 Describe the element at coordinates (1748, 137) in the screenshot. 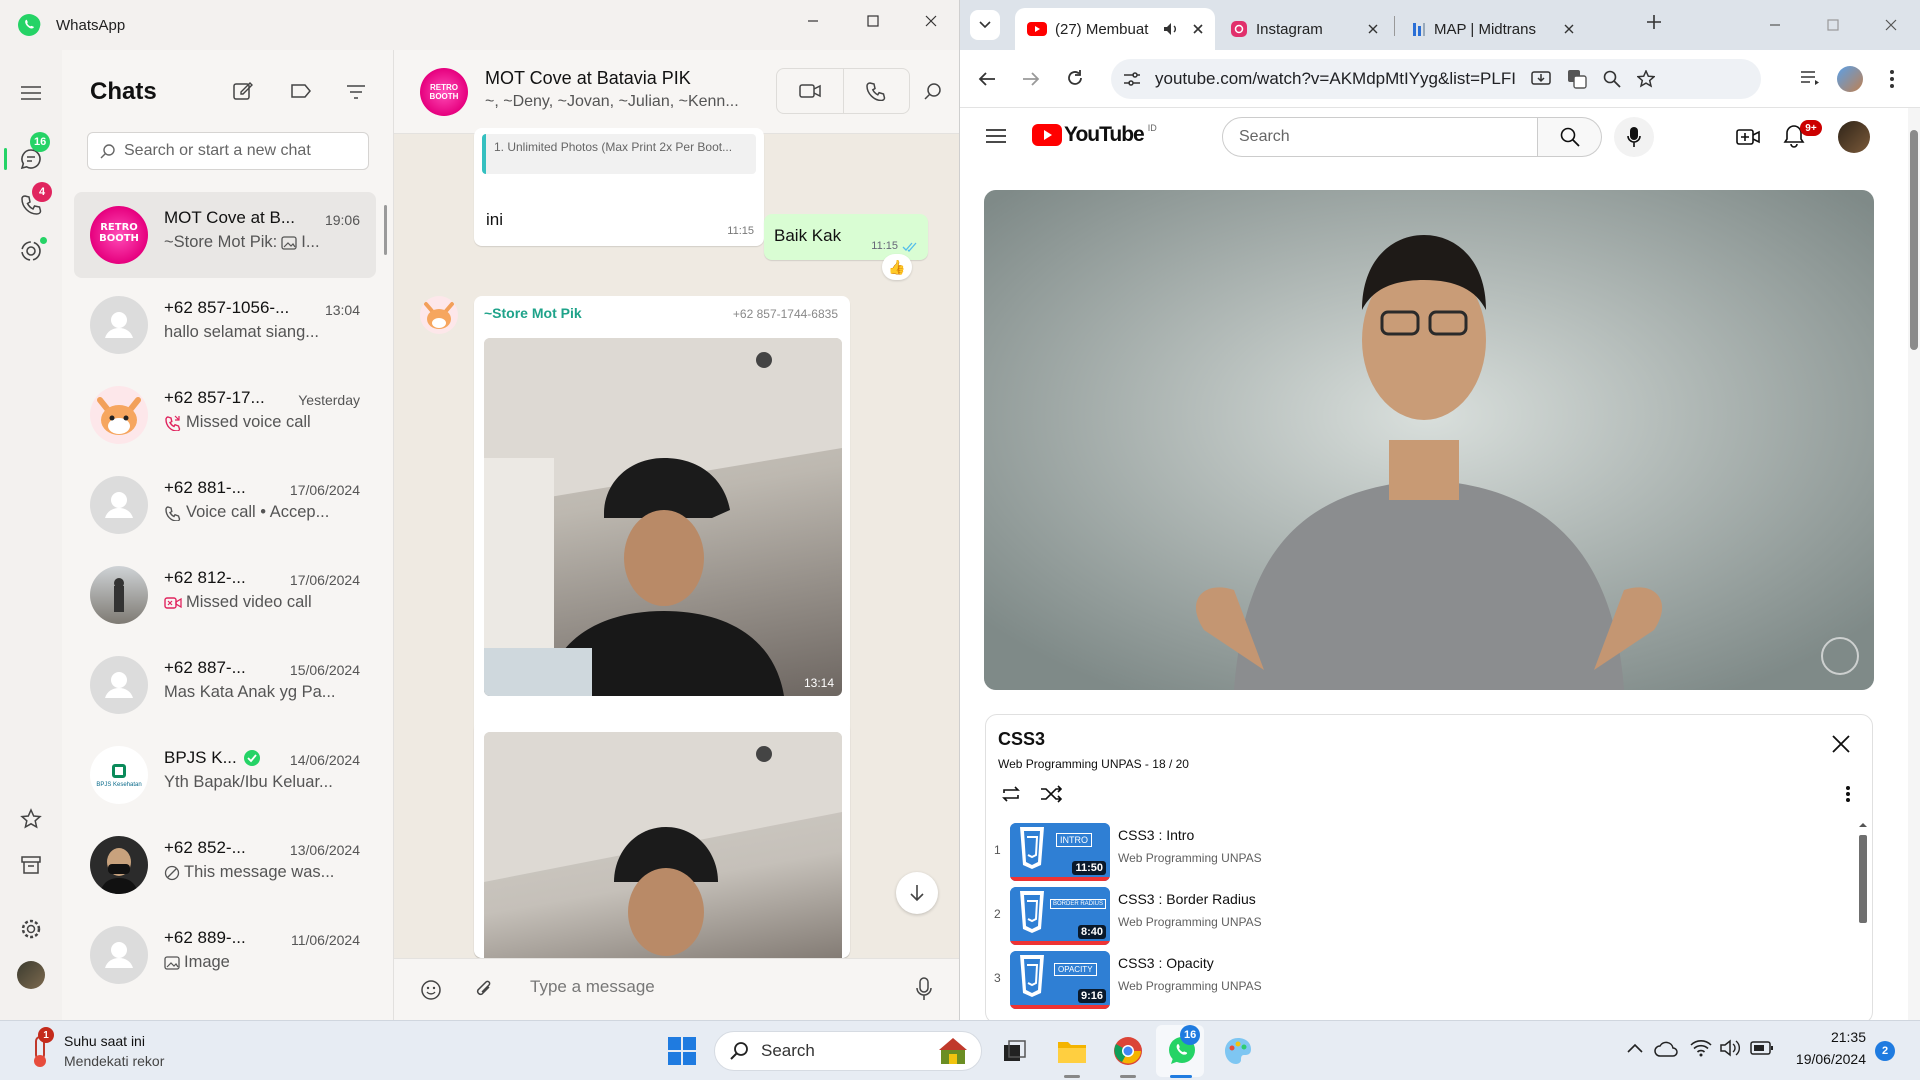

I see `create-icon` at that location.